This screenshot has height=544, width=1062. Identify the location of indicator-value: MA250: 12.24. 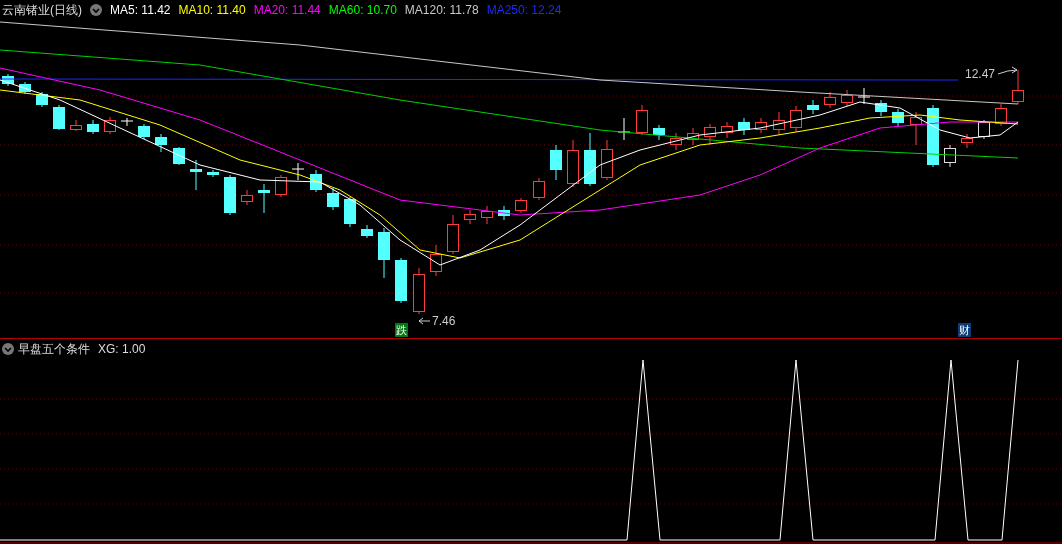
(524, 10).